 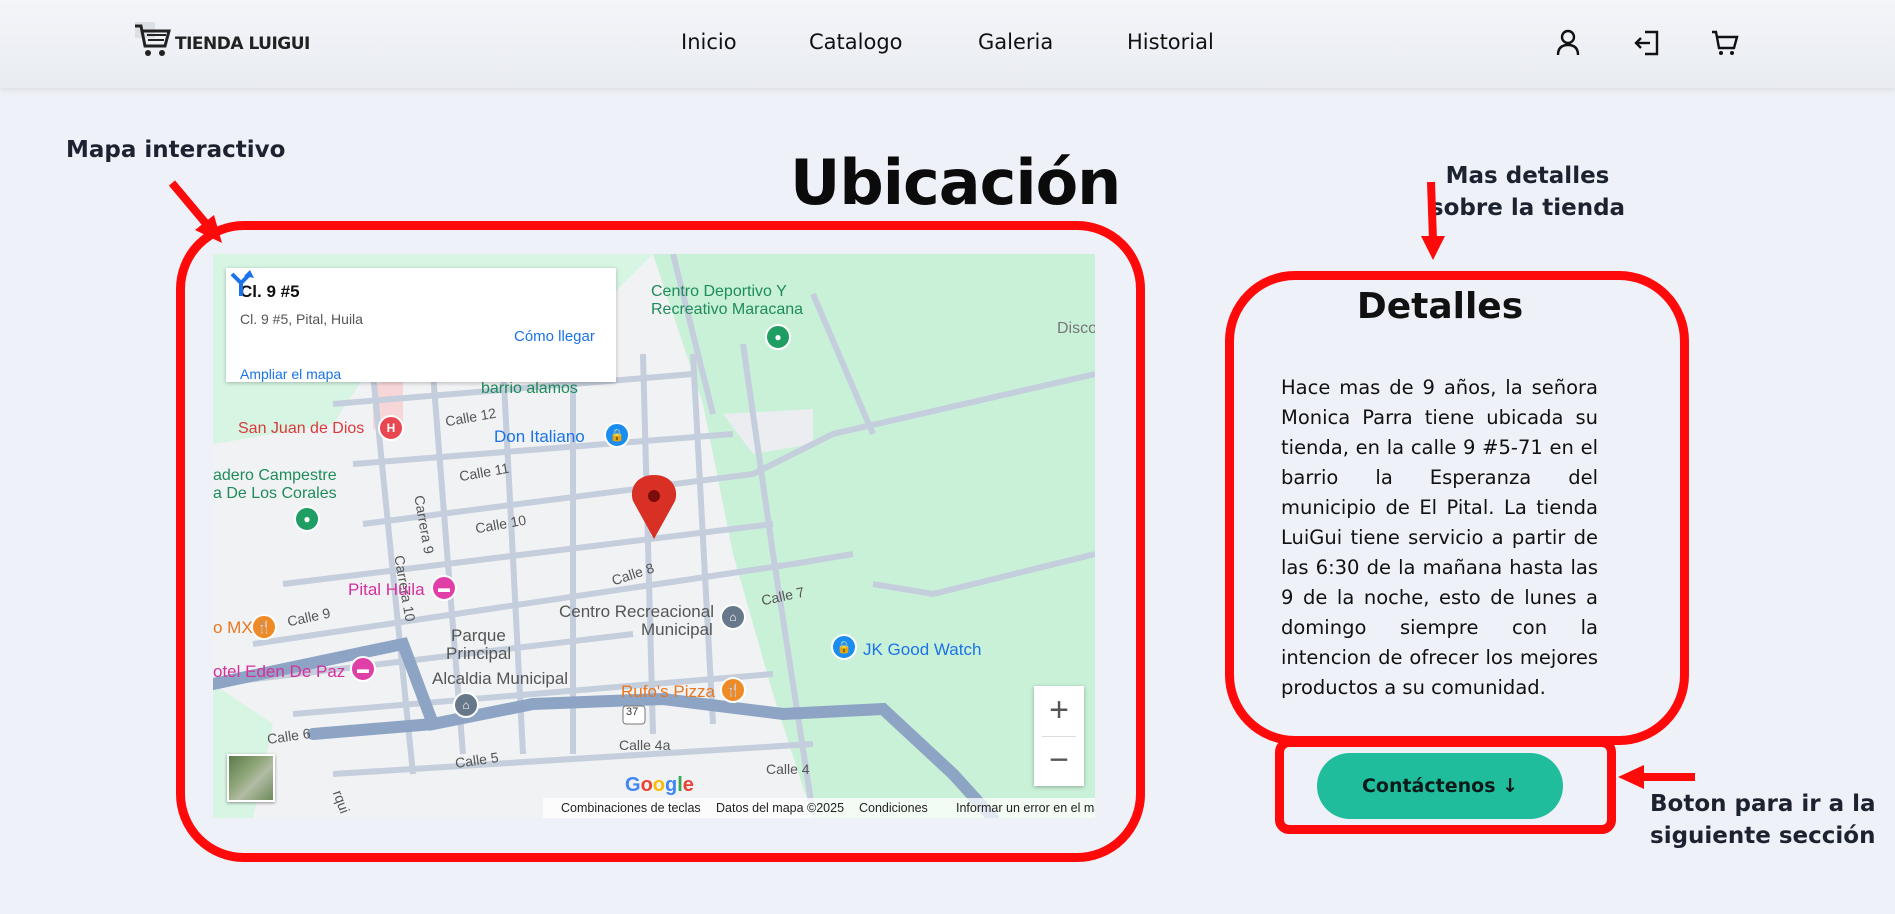 I want to click on place-mx: o MX, so click(x=233, y=628).